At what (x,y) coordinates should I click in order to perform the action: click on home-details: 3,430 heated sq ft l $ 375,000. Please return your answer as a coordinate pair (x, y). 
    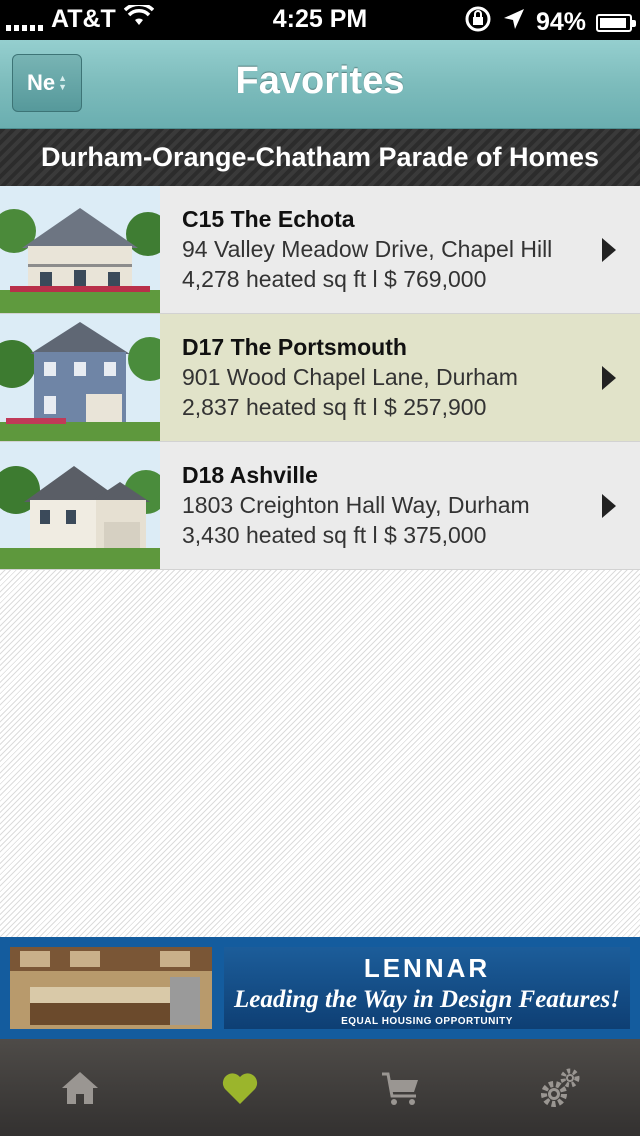
    Looking at the image, I should click on (334, 535).